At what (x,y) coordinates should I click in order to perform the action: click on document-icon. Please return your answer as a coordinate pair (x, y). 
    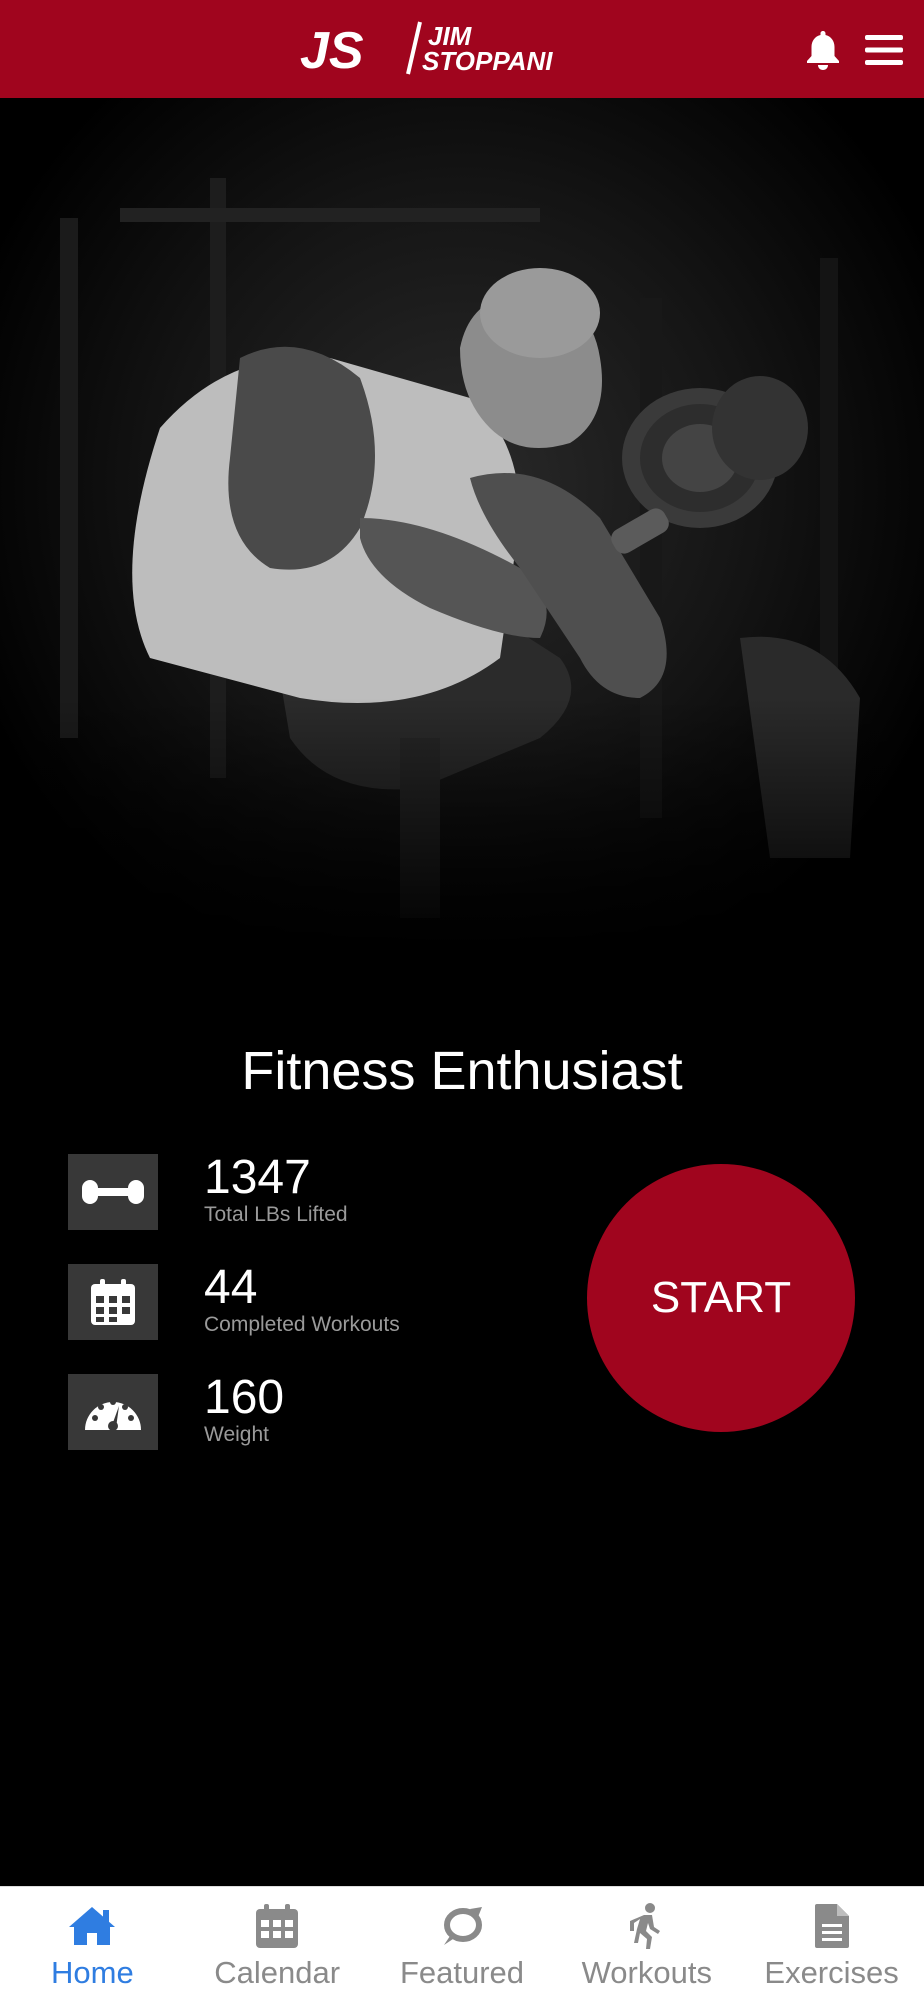
    Looking at the image, I should click on (832, 1926).